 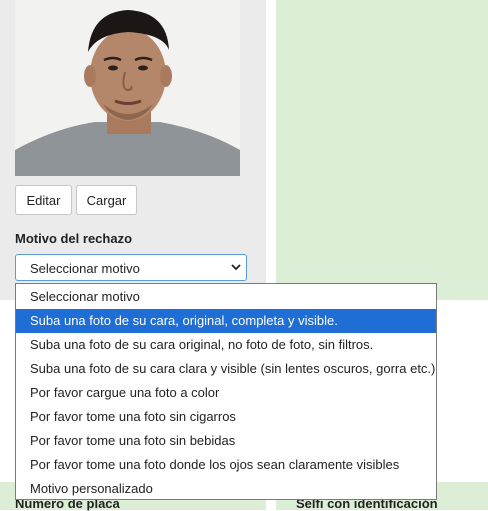 I want to click on dropdown-option: Seleccionar motivo, so click(x=226, y=297).